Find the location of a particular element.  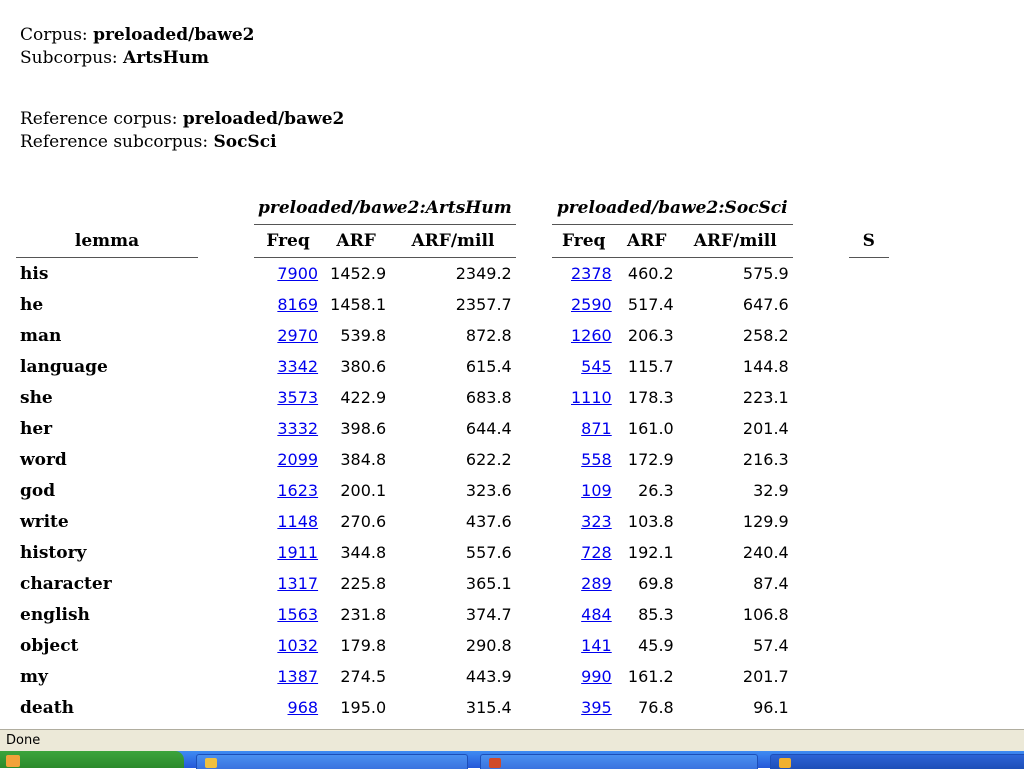

freq-cell-artshum: 968 is located at coordinates (288, 707).